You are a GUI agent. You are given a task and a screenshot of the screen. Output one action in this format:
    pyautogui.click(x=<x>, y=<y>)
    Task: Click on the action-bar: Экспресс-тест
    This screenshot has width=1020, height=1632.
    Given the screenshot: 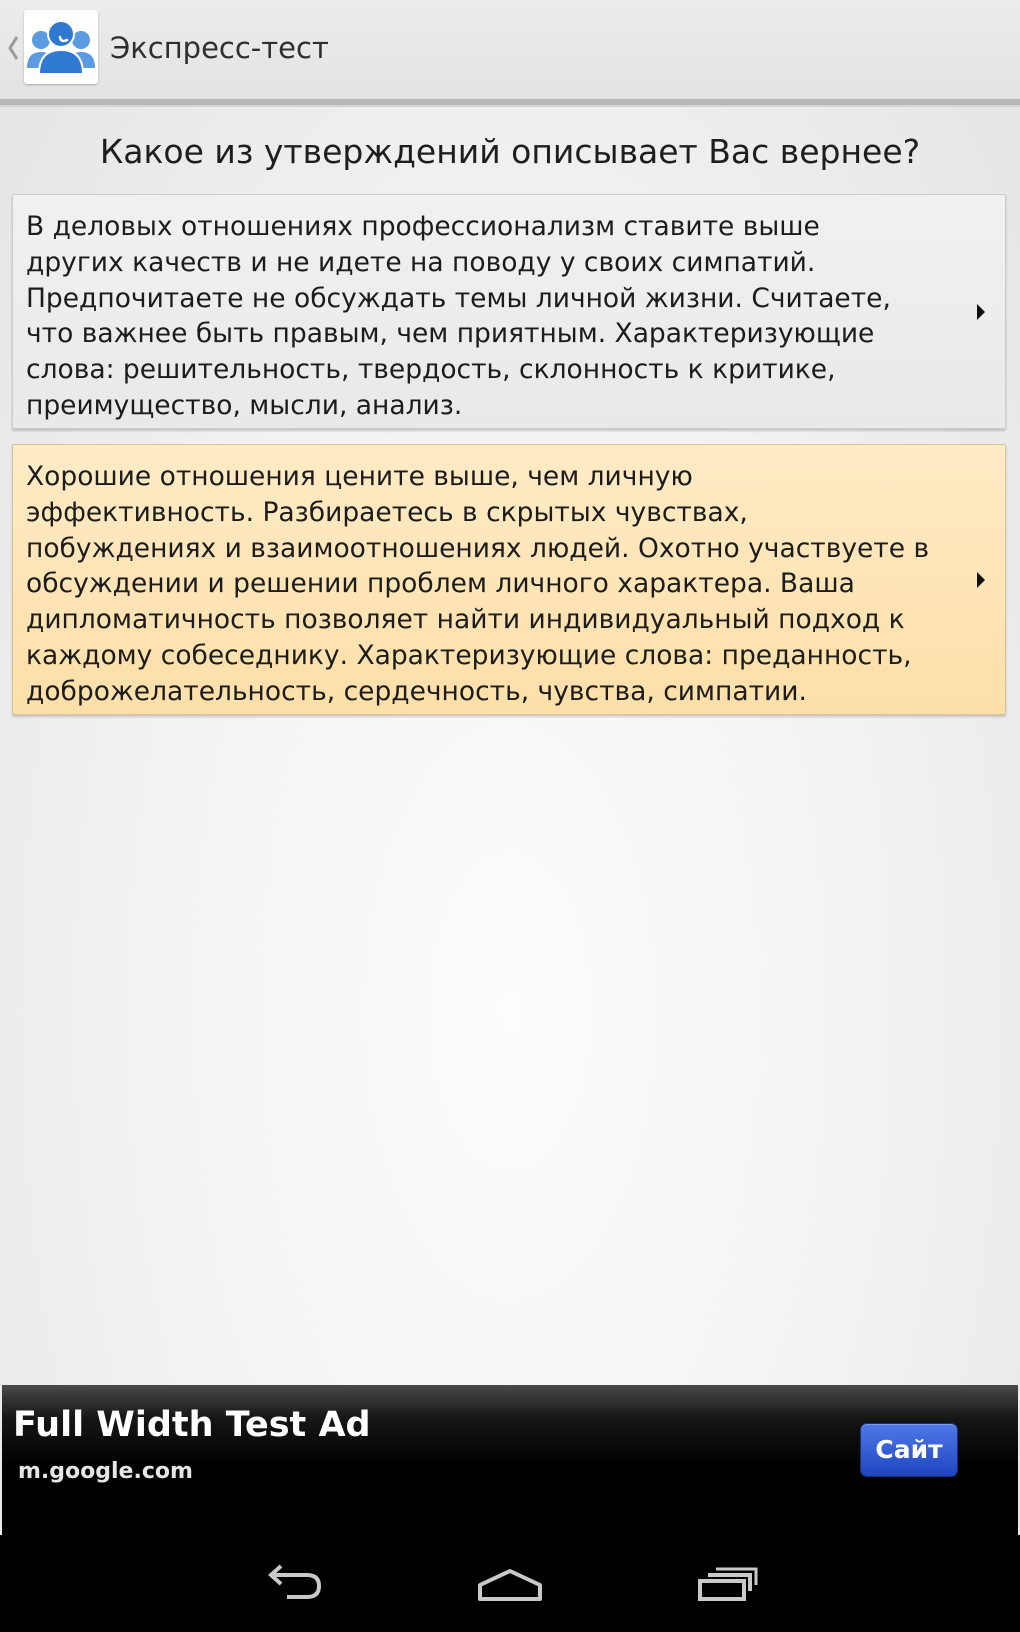 What is the action you would take?
    pyautogui.click(x=510, y=52)
    